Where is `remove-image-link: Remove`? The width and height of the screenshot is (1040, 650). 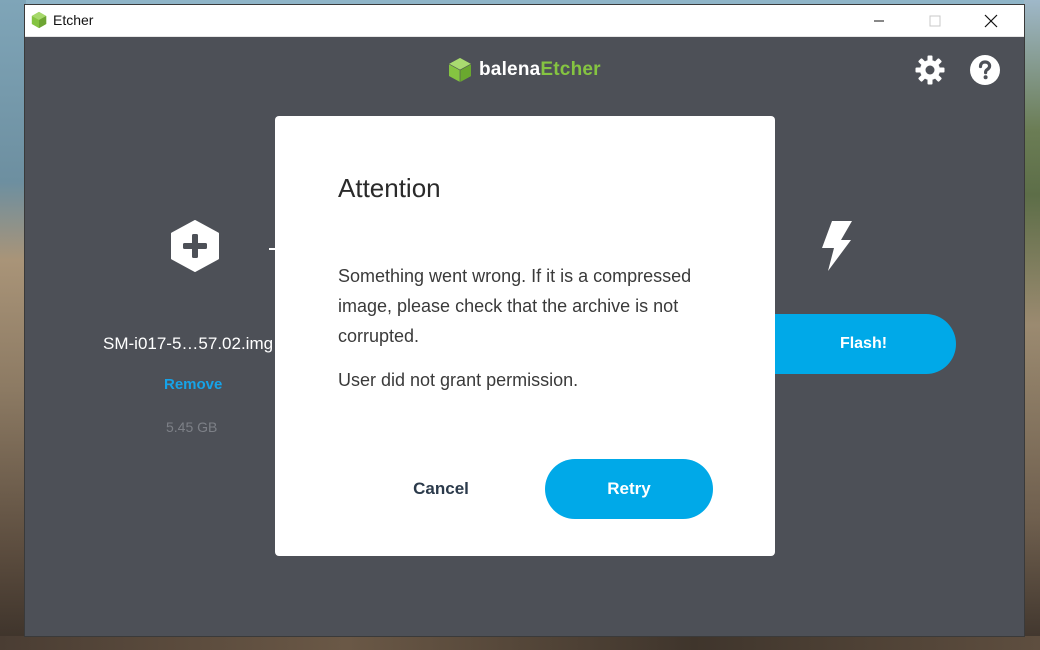 remove-image-link: Remove is located at coordinates (193, 384).